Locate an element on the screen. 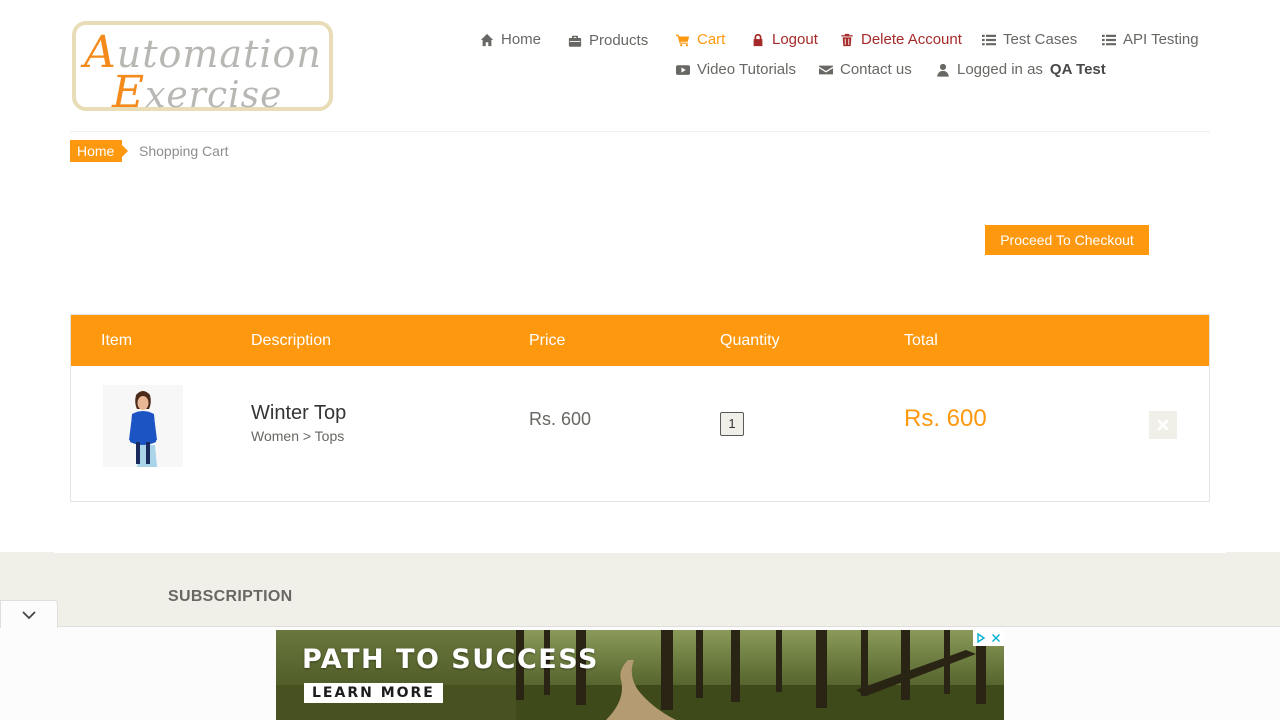 The height and width of the screenshot is (720, 1280). nav-test-cases: Test Cases is located at coordinates (1029, 39).